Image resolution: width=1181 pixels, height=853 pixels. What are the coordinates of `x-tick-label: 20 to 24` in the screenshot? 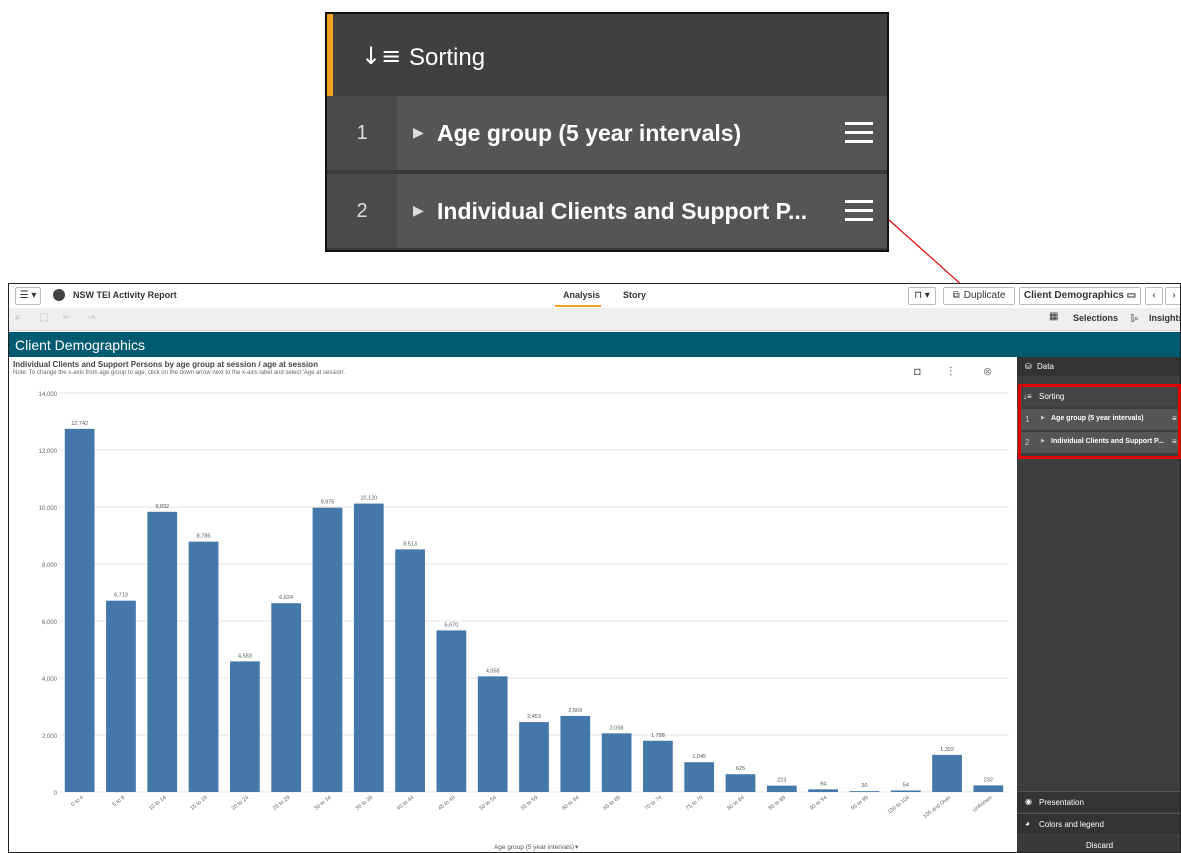 It's located at (240, 803).